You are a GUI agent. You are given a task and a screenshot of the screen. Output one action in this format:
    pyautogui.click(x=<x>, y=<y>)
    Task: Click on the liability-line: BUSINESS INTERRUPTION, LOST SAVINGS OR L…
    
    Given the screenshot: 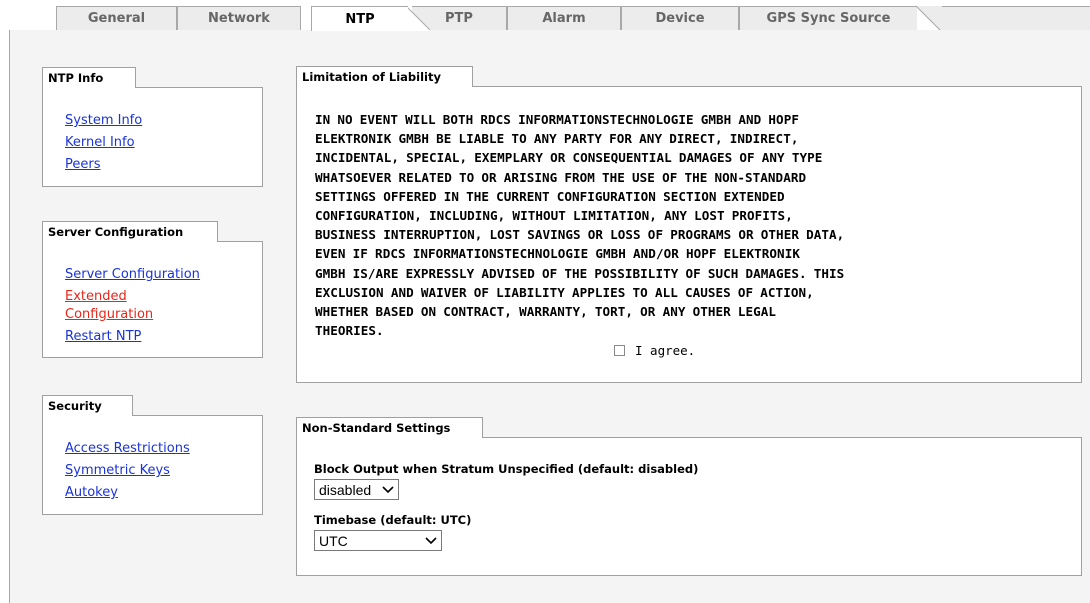 What is the action you would take?
    pyautogui.click(x=580, y=235)
    